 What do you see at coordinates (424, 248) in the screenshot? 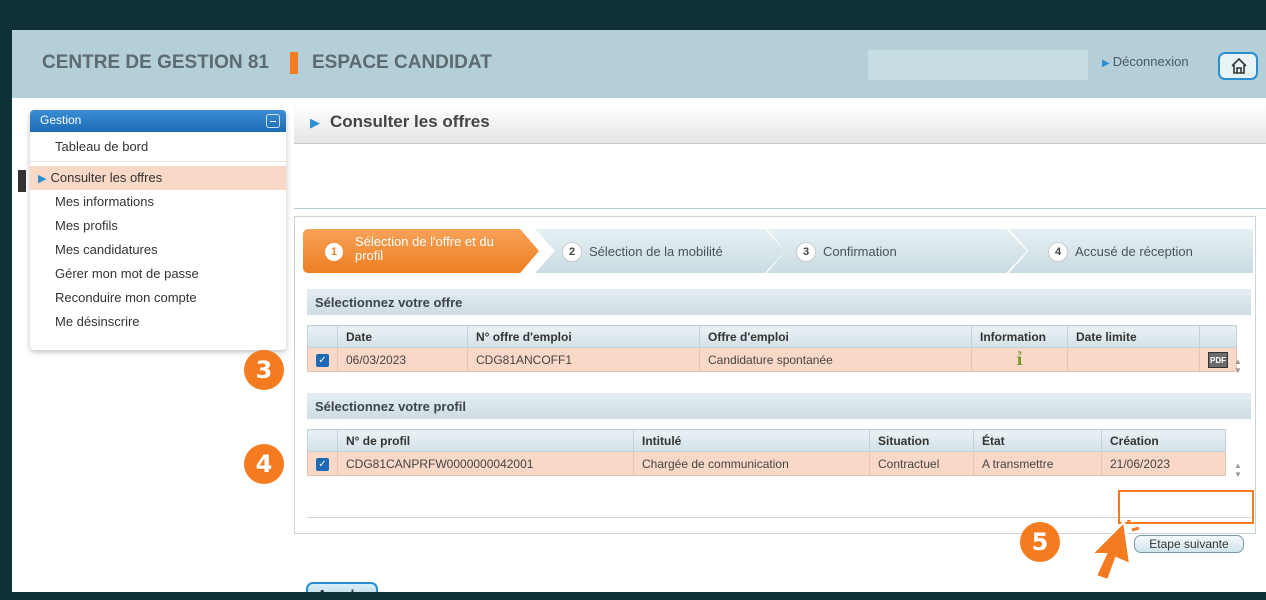
I see `step-label: Sélection de l'offre et du profil` at bounding box center [424, 248].